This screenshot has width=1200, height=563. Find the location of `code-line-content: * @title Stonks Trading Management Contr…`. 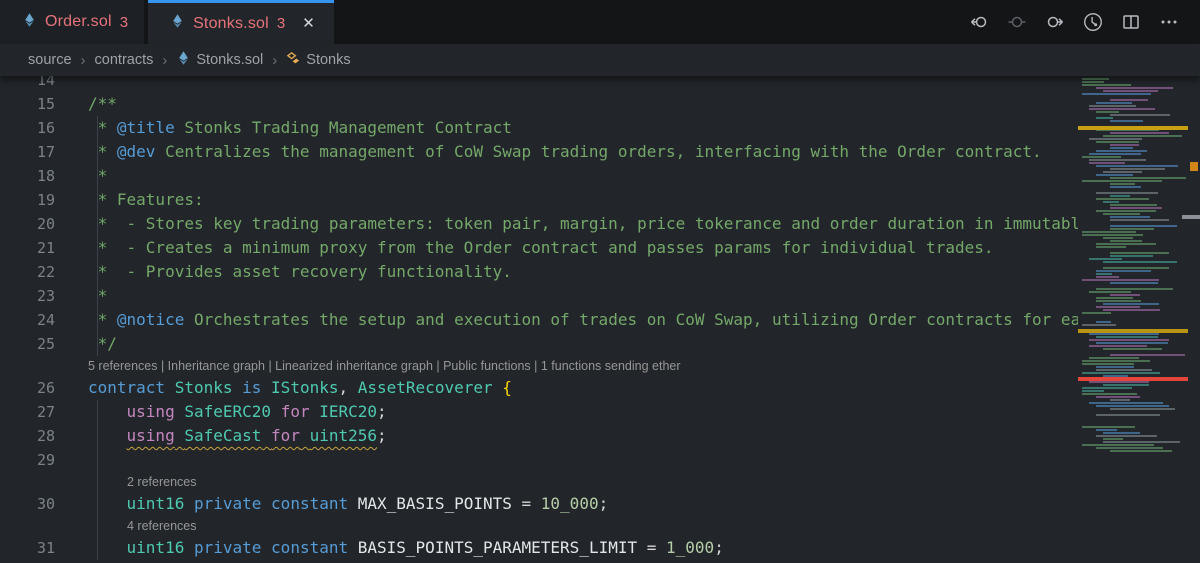

code-line-content: * @title Stonks Trading Management Contr… is located at coordinates (570, 128).